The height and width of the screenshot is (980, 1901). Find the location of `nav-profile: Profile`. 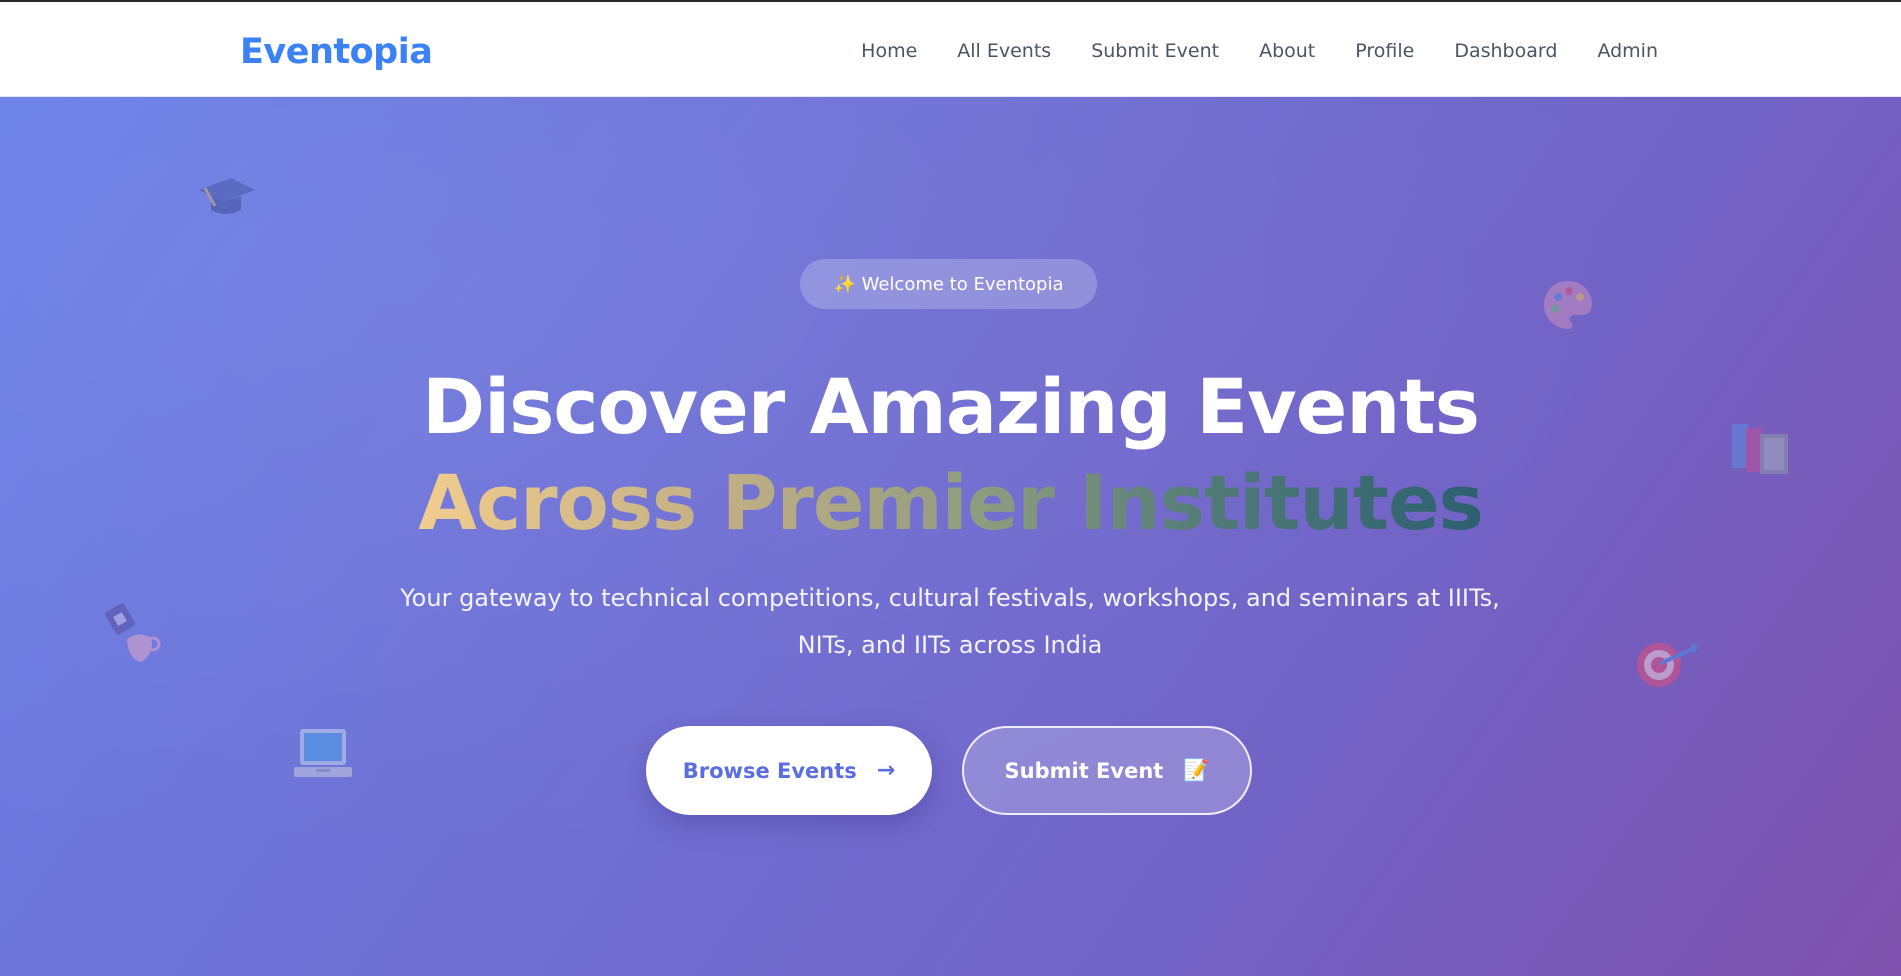

nav-profile: Profile is located at coordinates (1384, 51).